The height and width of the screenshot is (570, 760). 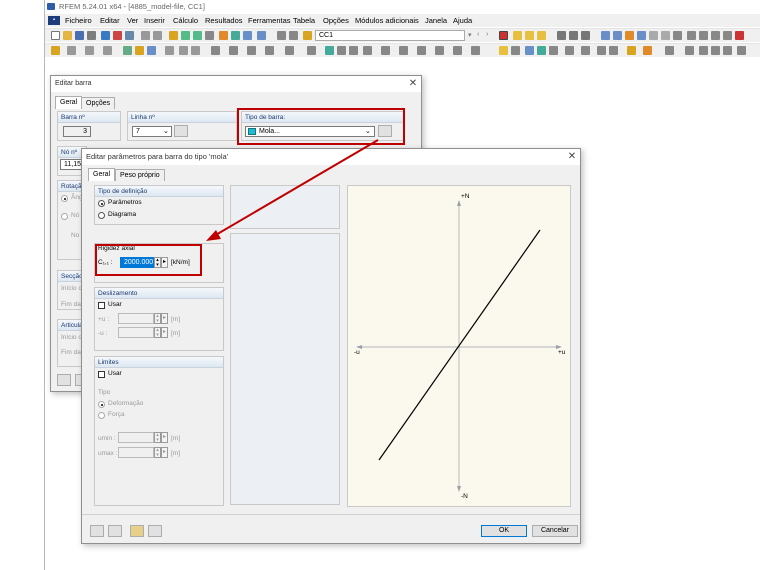 I want to click on callout-arrow, so click(x=292, y=190).